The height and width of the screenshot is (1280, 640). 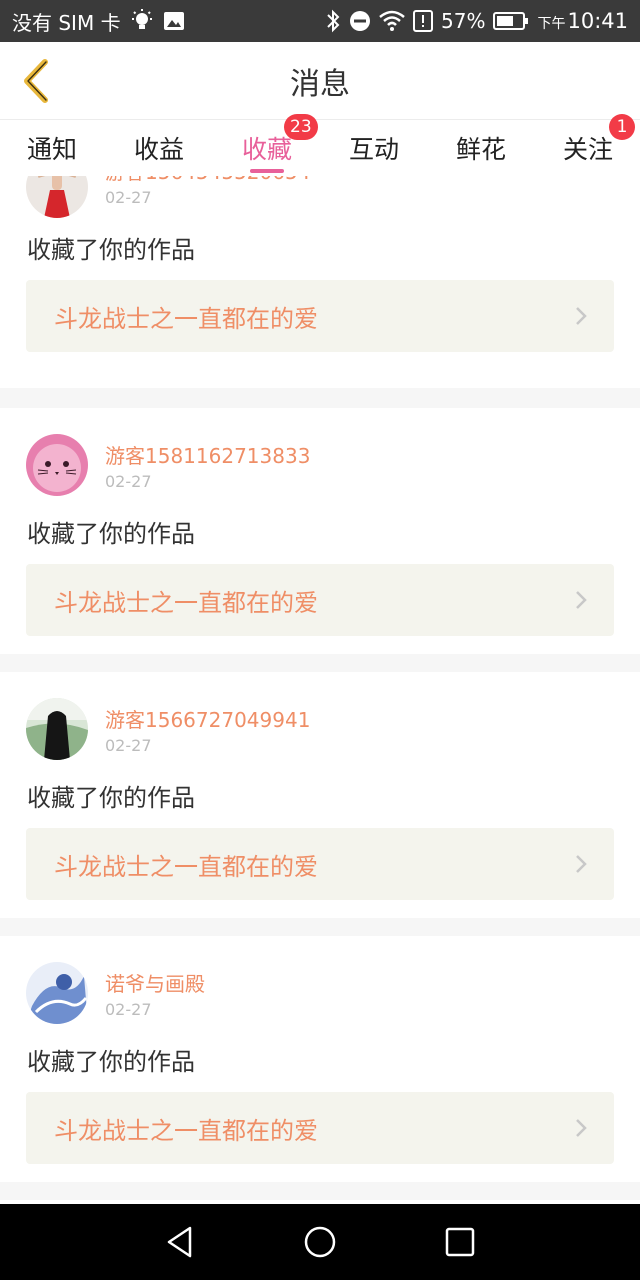 I want to click on bluetooth-icon, so click(x=333, y=21).